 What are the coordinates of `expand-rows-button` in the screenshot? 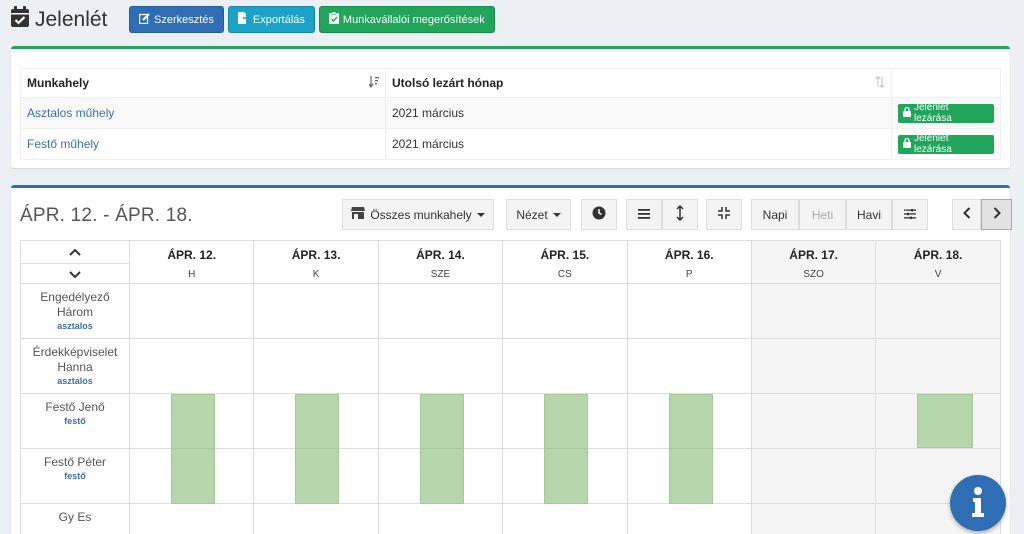 It's located at (680, 214).